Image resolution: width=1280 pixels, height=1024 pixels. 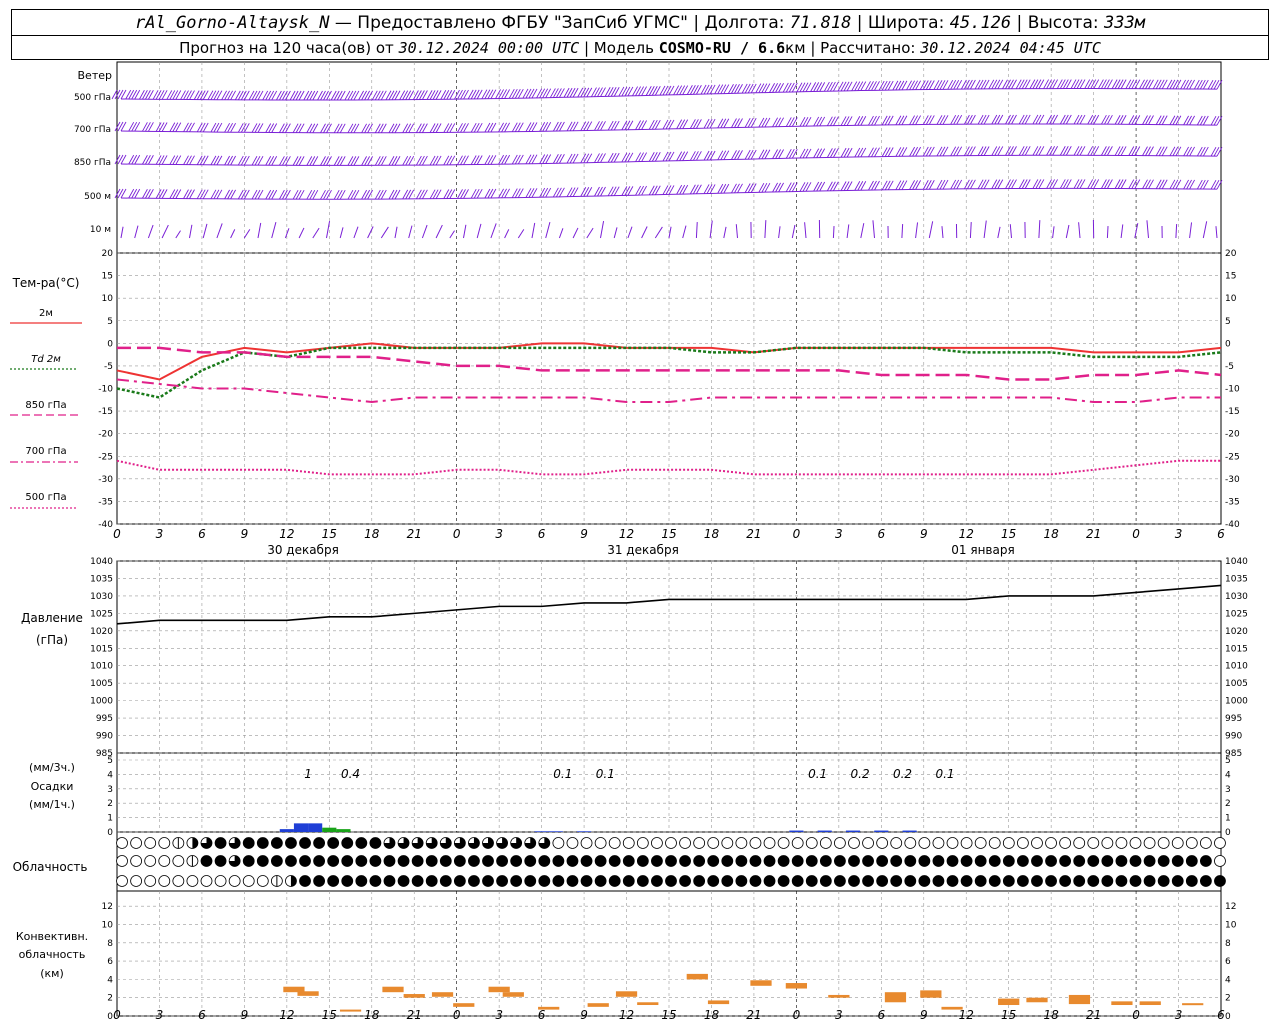 What do you see at coordinates (626, 1015) in the screenshot?
I see `time-tick-label-bottom: 12` at bounding box center [626, 1015].